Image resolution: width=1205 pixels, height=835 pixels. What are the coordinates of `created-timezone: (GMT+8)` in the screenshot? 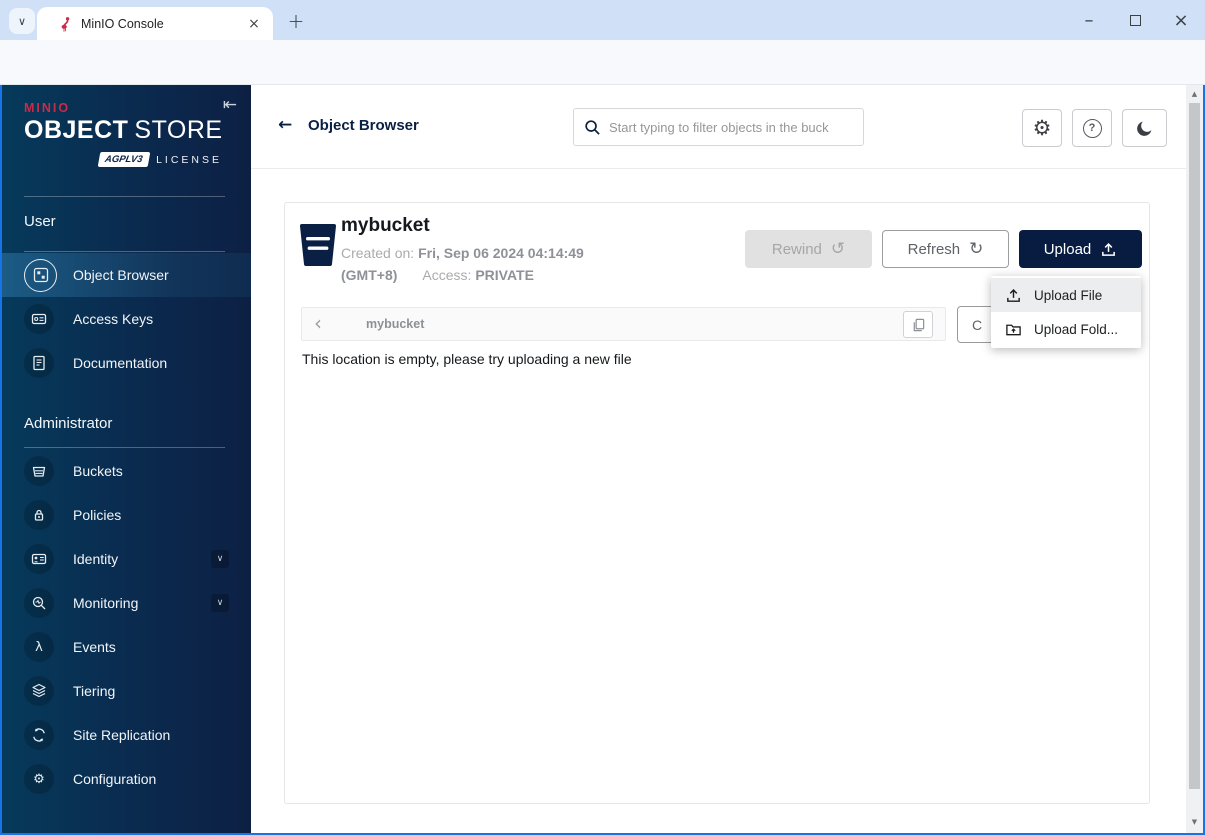 It's located at (369, 275).